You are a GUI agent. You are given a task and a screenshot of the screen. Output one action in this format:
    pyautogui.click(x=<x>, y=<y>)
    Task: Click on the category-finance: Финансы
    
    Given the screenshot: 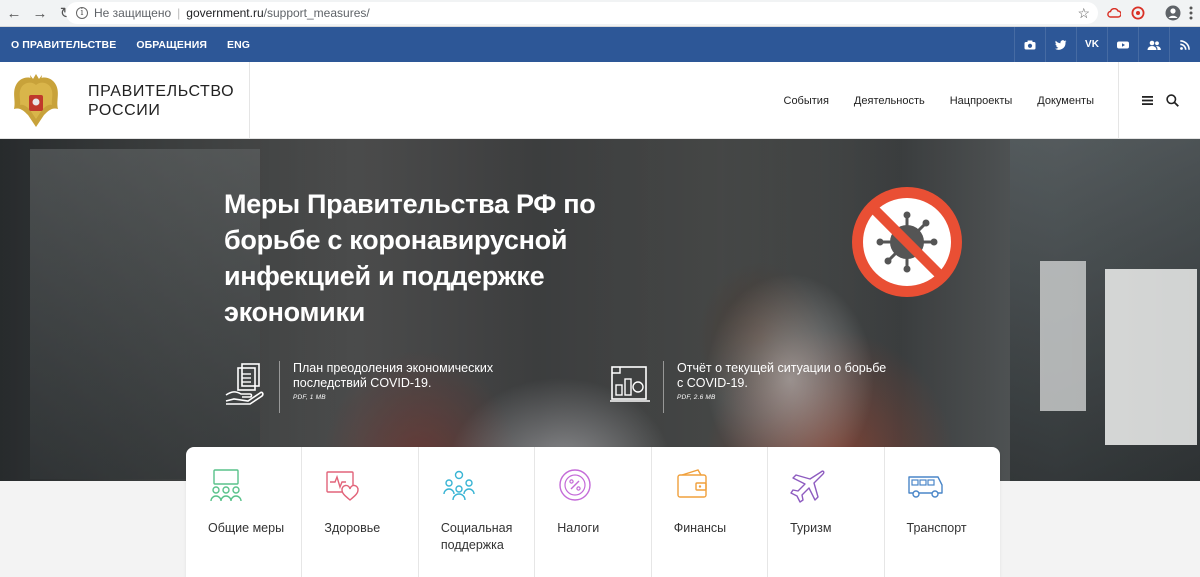 What is the action you would take?
    pyautogui.click(x=710, y=512)
    